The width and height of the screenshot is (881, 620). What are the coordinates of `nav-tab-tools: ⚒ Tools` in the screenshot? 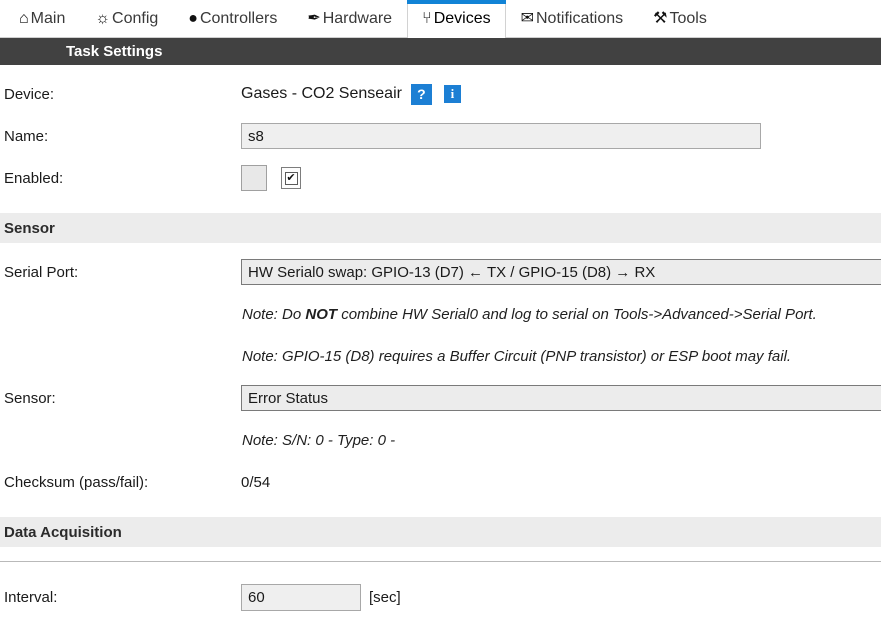 It's located at (680, 18).